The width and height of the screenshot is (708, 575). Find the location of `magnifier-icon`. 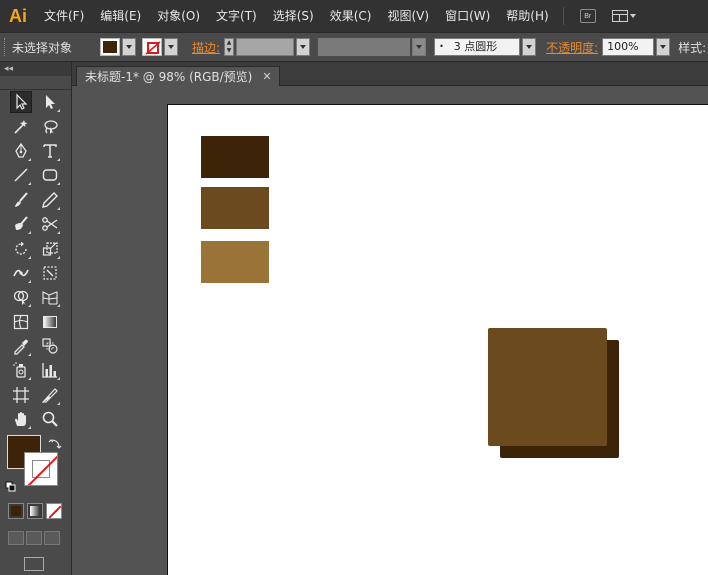

magnifier-icon is located at coordinates (50, 419).